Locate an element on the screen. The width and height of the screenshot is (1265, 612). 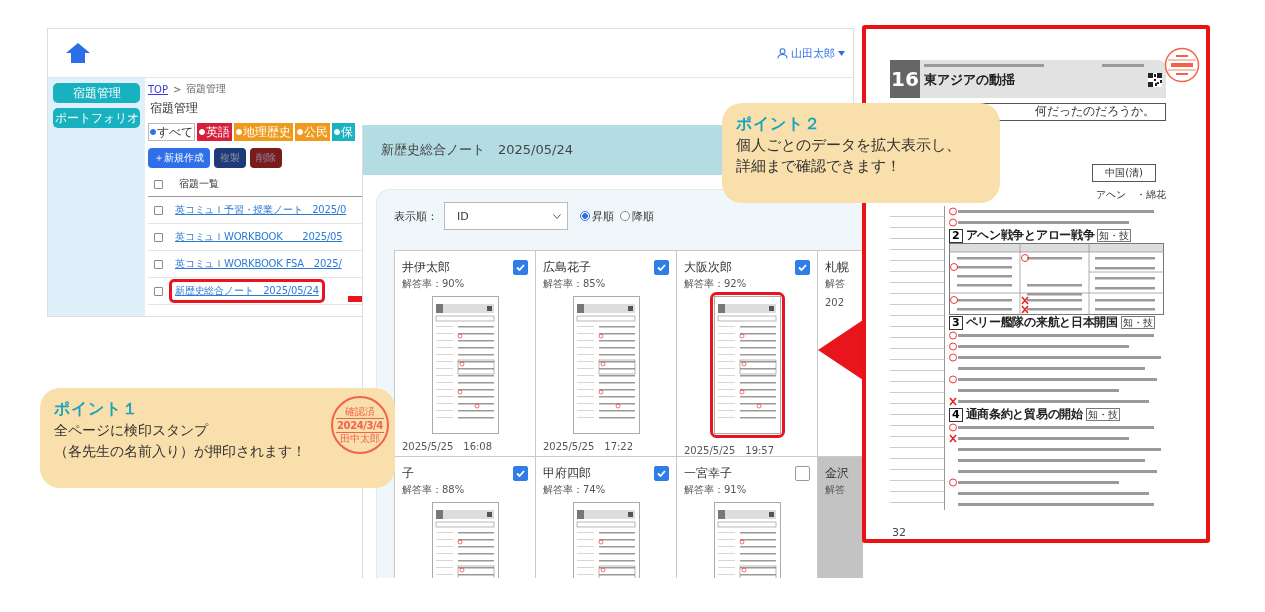
student-name: 金沢 is located at coordinates (837, 473).